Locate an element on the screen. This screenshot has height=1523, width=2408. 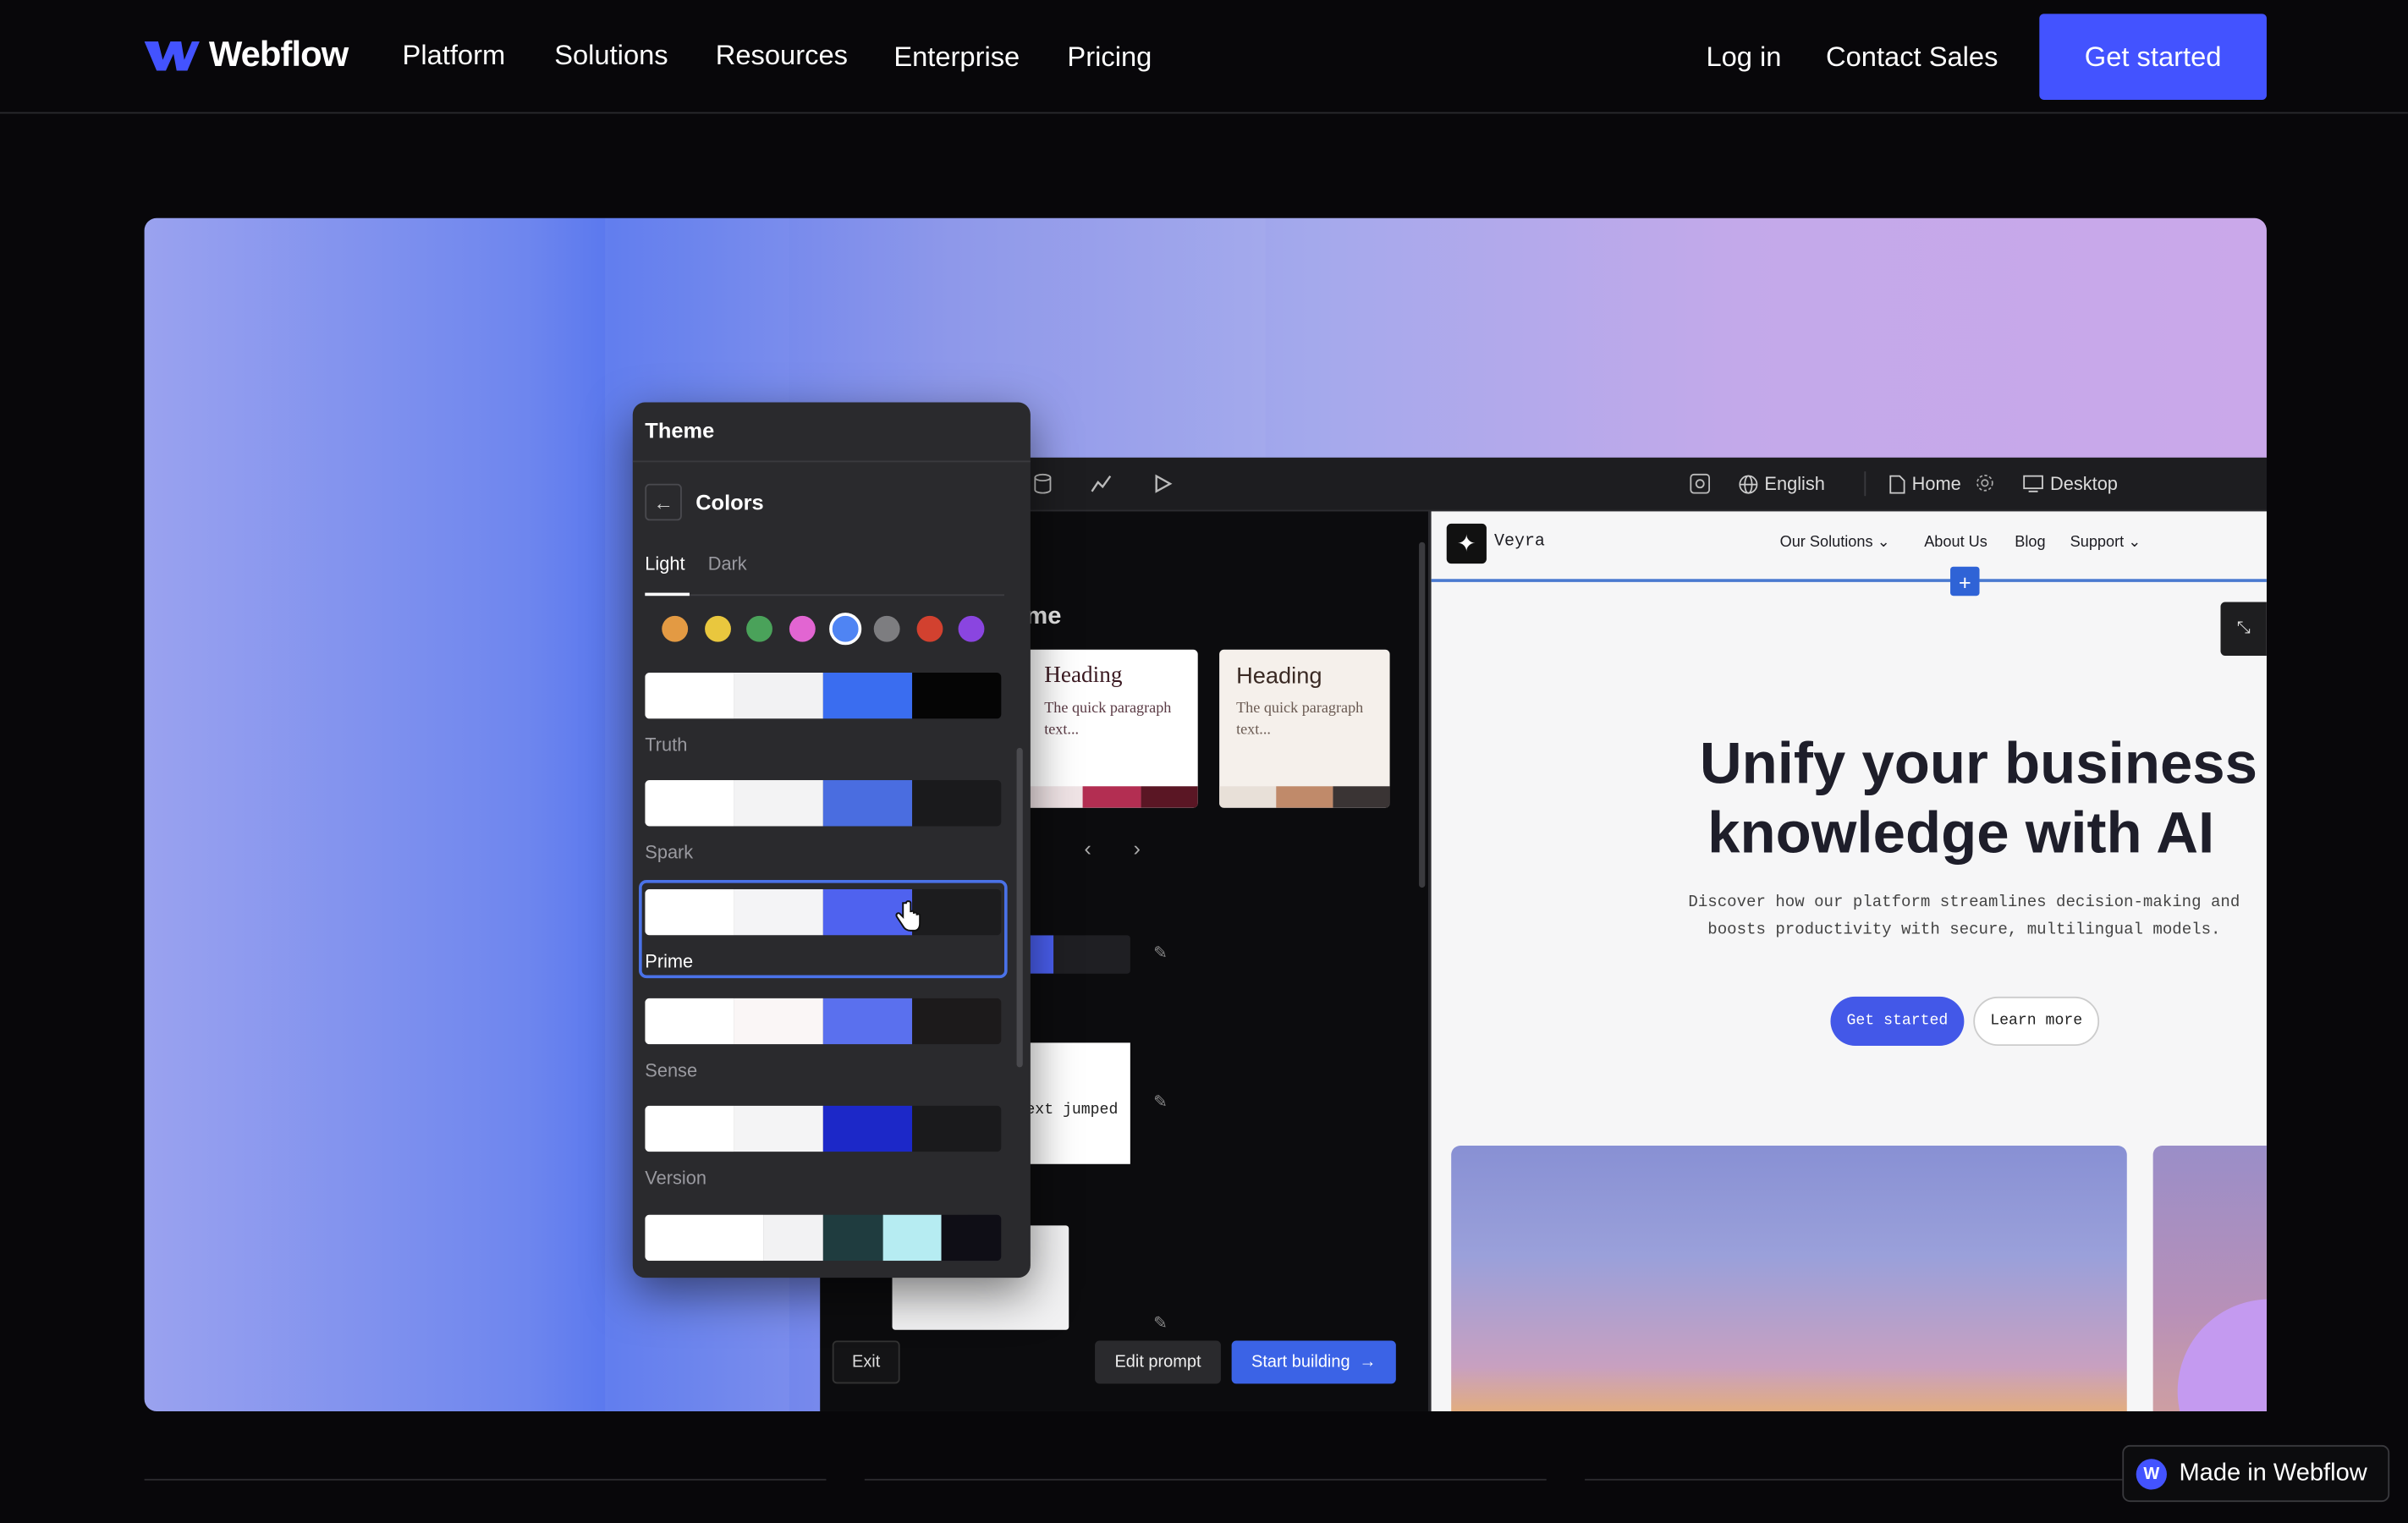
theme-swatch-version is located at coordinates (823, 1129).